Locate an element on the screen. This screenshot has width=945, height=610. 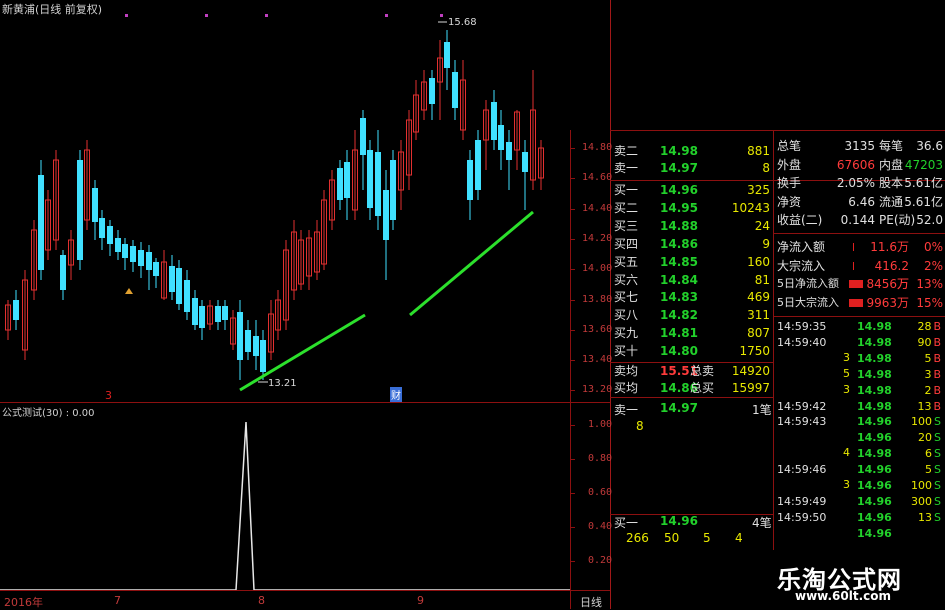
tick-row: 14:59:42 14.98 13 B is located at coordinates (860, 407).